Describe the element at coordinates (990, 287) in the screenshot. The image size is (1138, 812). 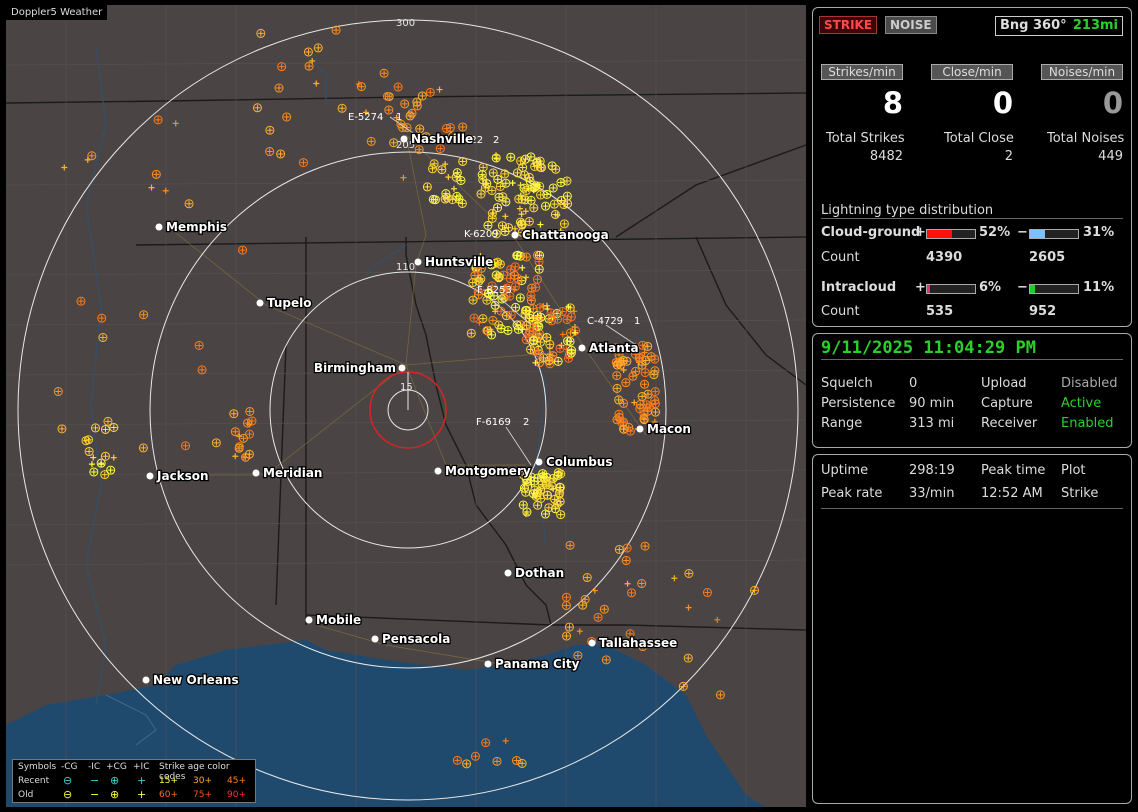
I see `ic-plus-percent: 6%` at that location.